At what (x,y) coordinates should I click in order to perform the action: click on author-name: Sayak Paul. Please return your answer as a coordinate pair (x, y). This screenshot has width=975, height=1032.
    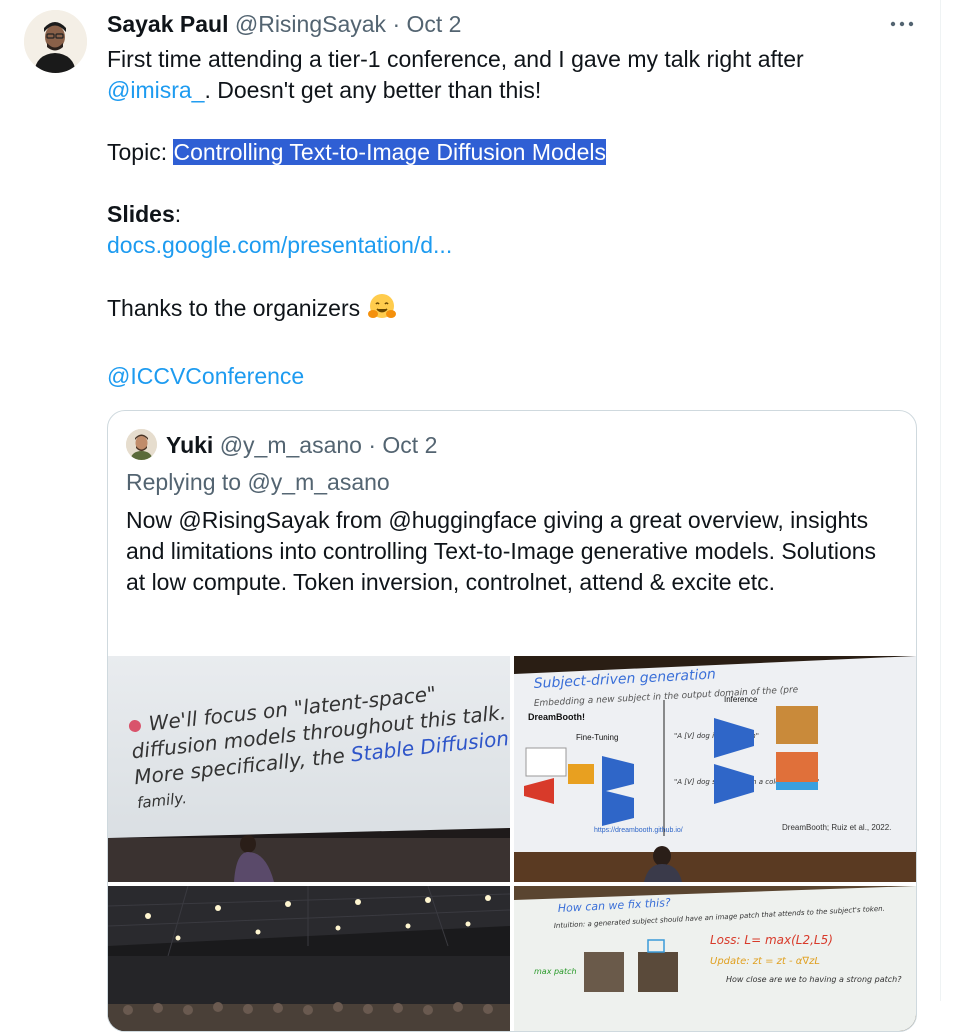
    Looking at the image, I should click on (167, 24).